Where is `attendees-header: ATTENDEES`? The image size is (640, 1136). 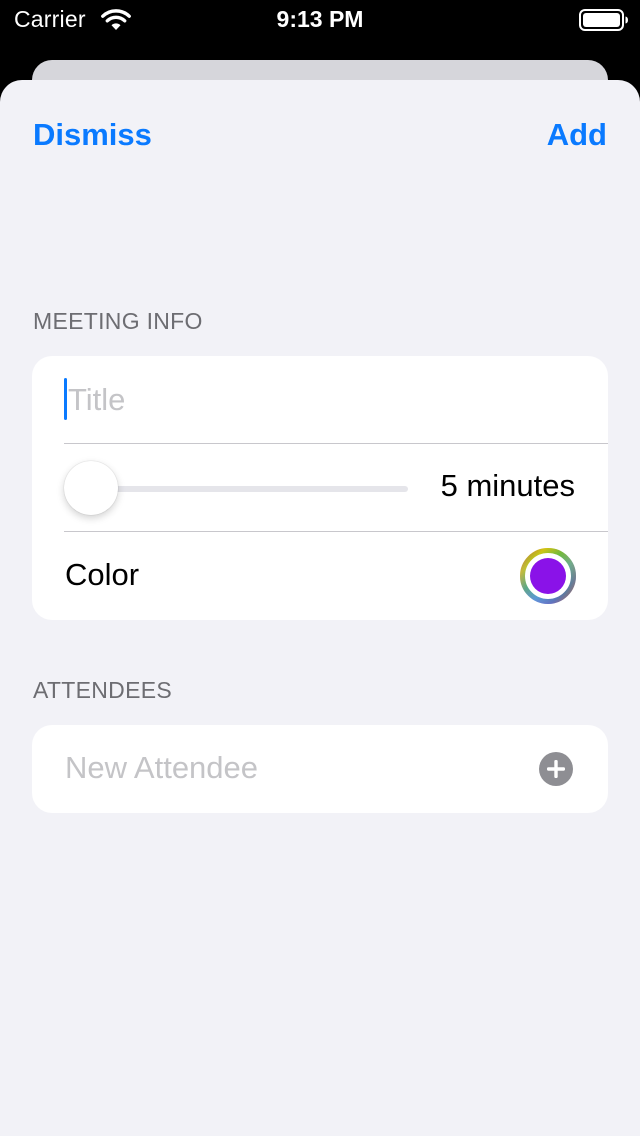
attendees-header: ATTENDEES is located at coordinates (103, 690).